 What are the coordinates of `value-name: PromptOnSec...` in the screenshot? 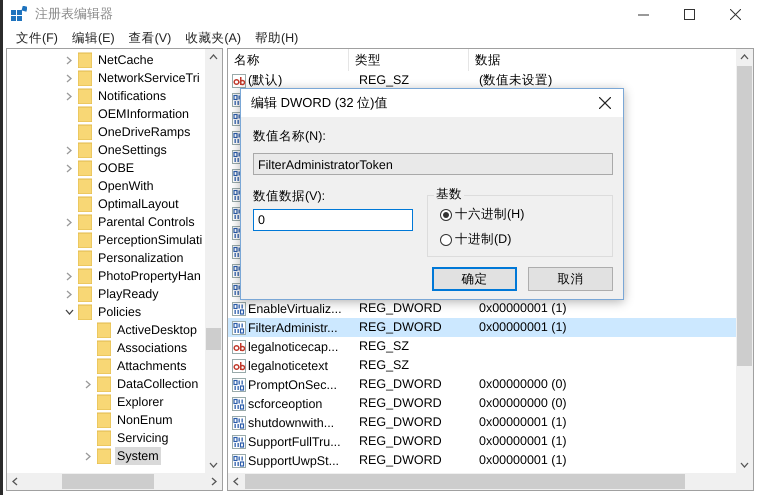 It's located at (292, 385).